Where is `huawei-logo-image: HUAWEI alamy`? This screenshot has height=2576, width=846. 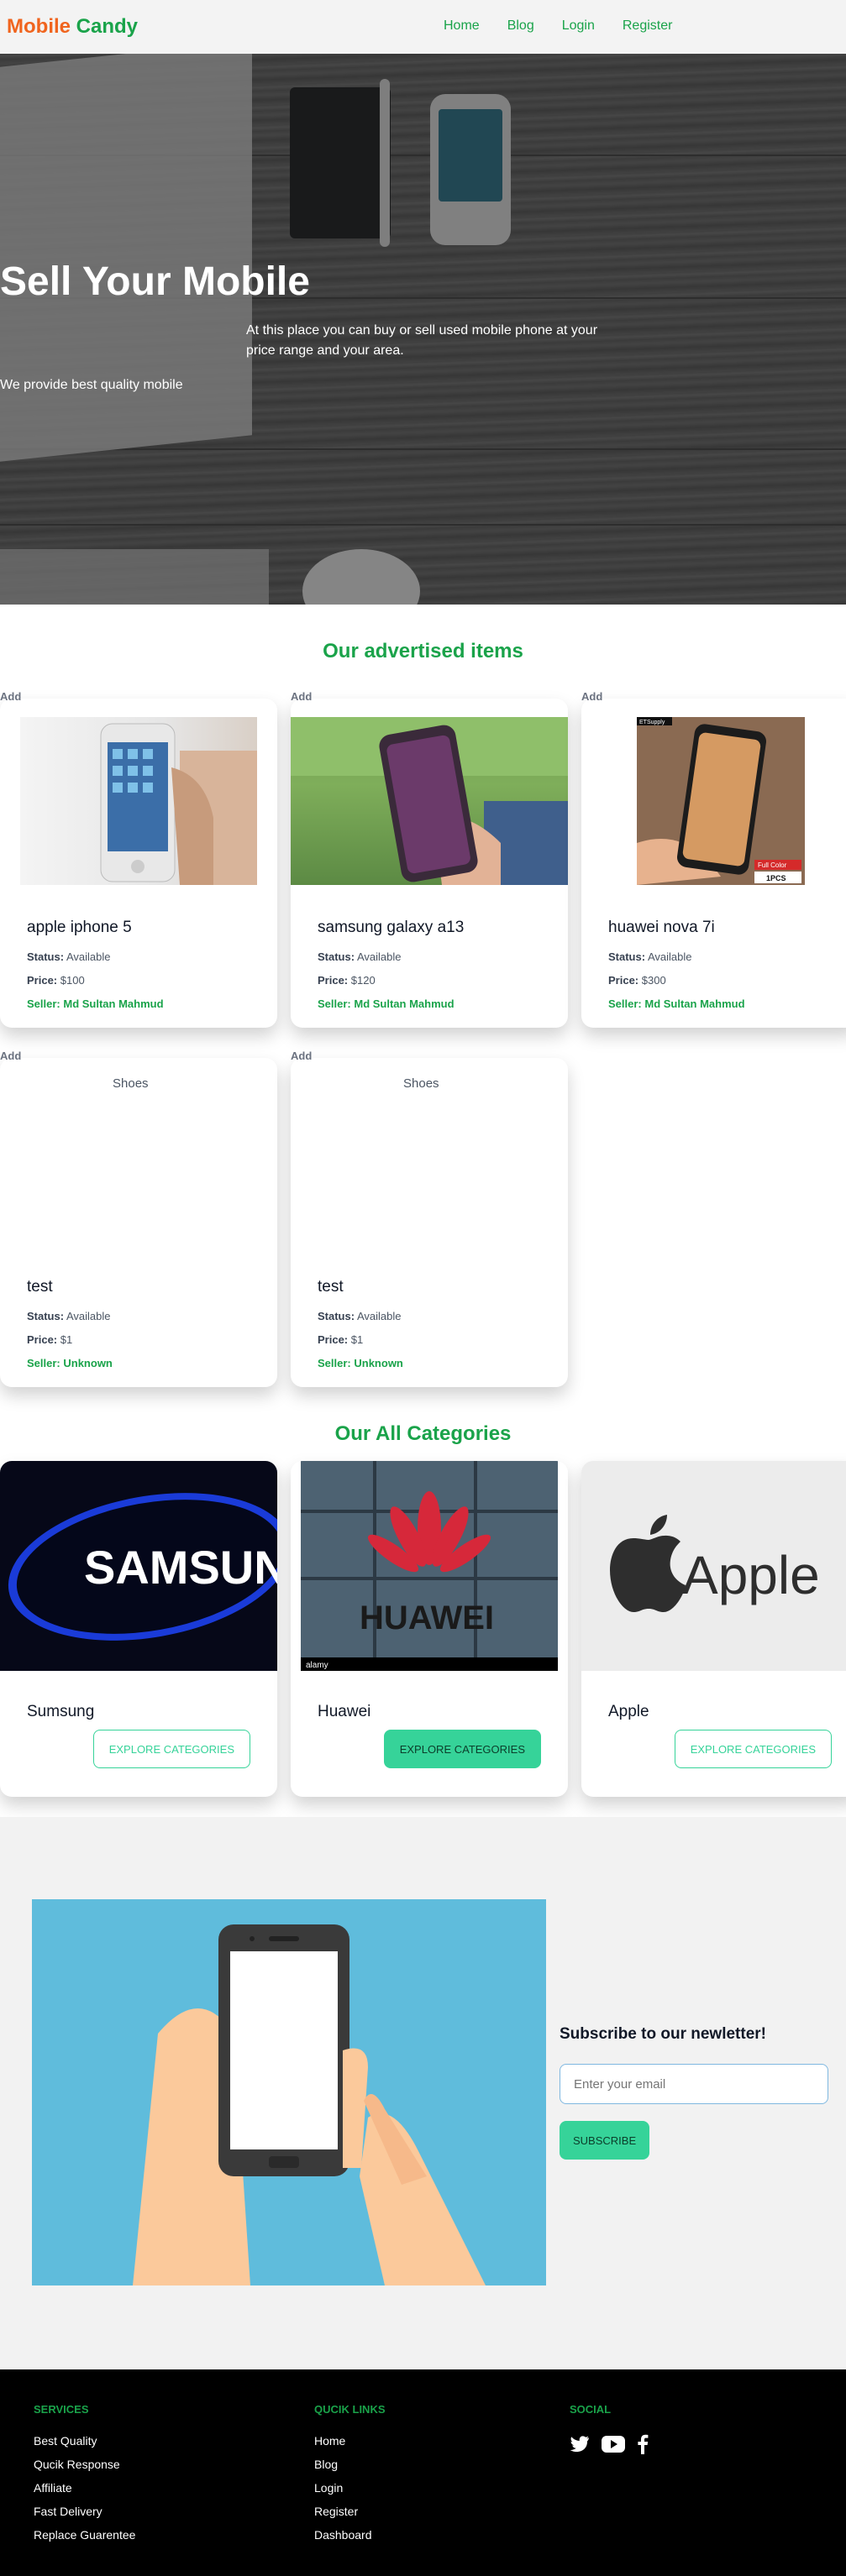
huawei-logo-image: HUAWEI alamy is located at coordinates (430, 1566).